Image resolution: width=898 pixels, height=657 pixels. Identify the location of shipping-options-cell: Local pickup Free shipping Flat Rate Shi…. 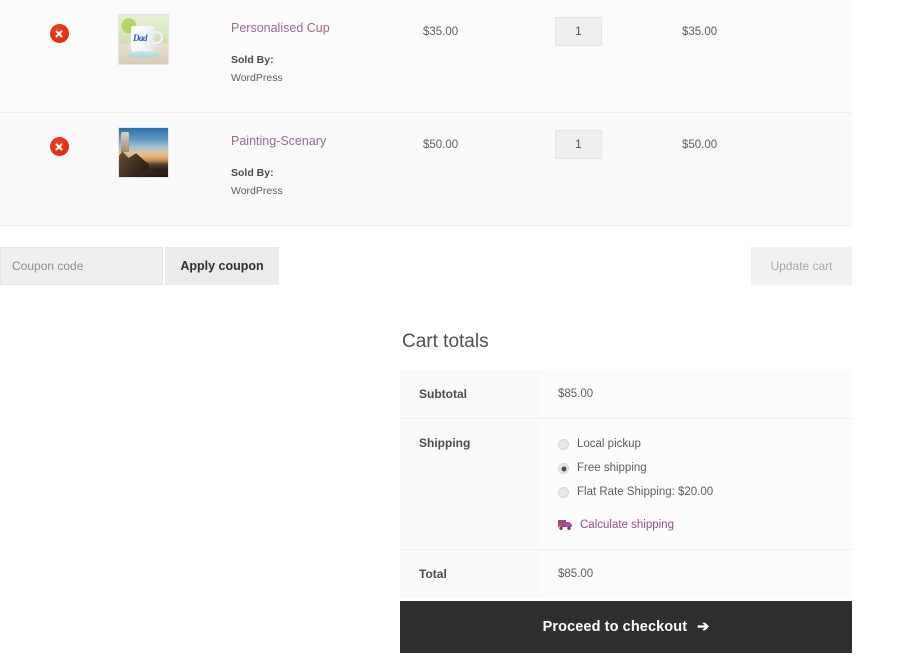
(696, 484).